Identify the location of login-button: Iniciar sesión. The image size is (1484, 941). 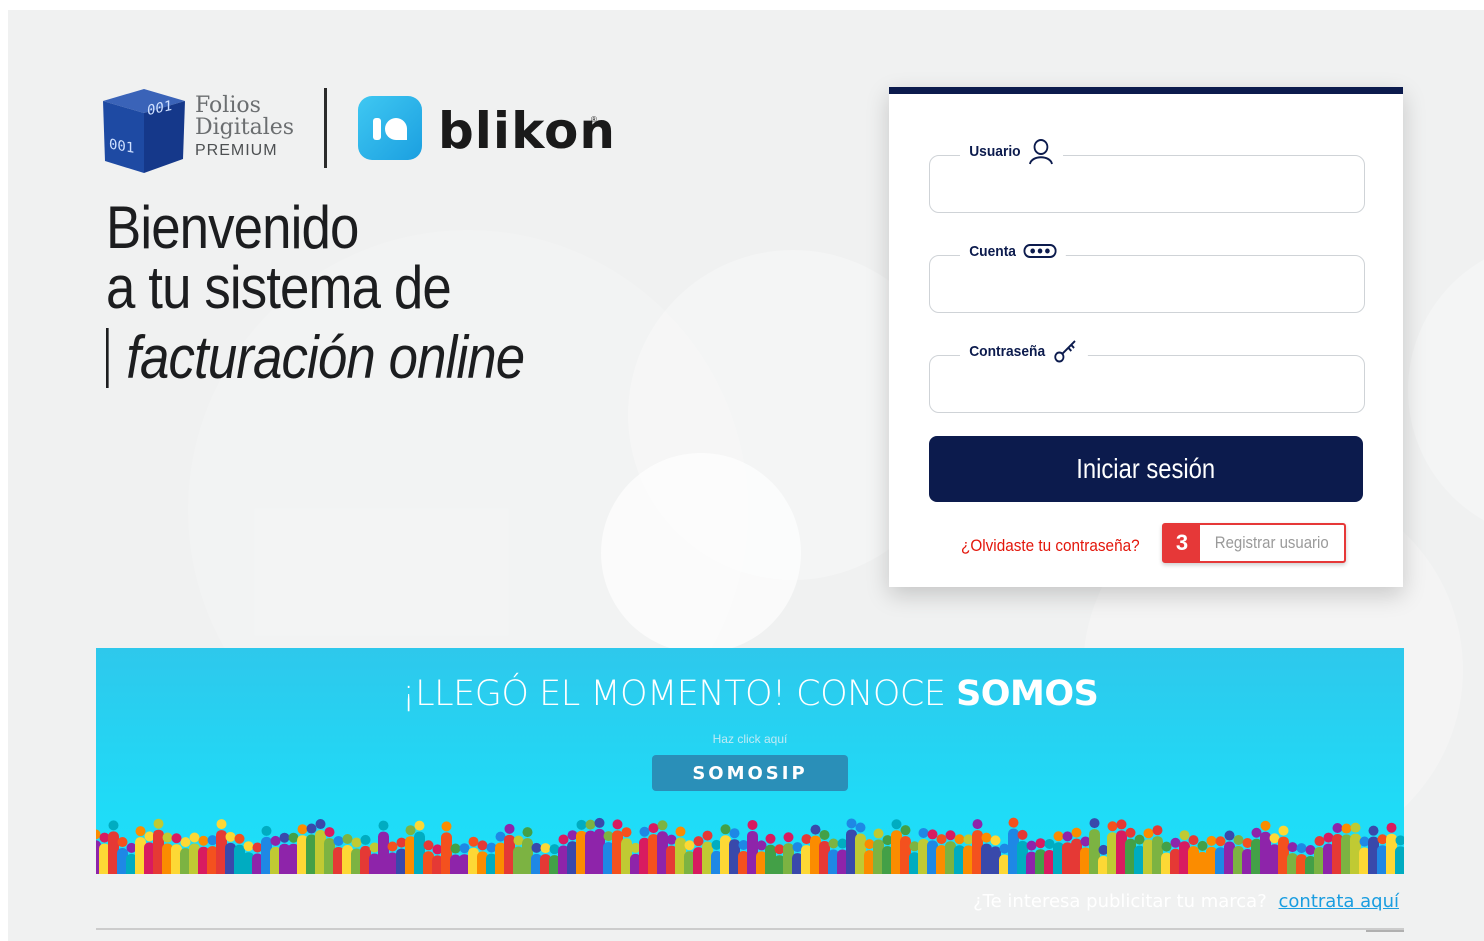
(1146, 469).